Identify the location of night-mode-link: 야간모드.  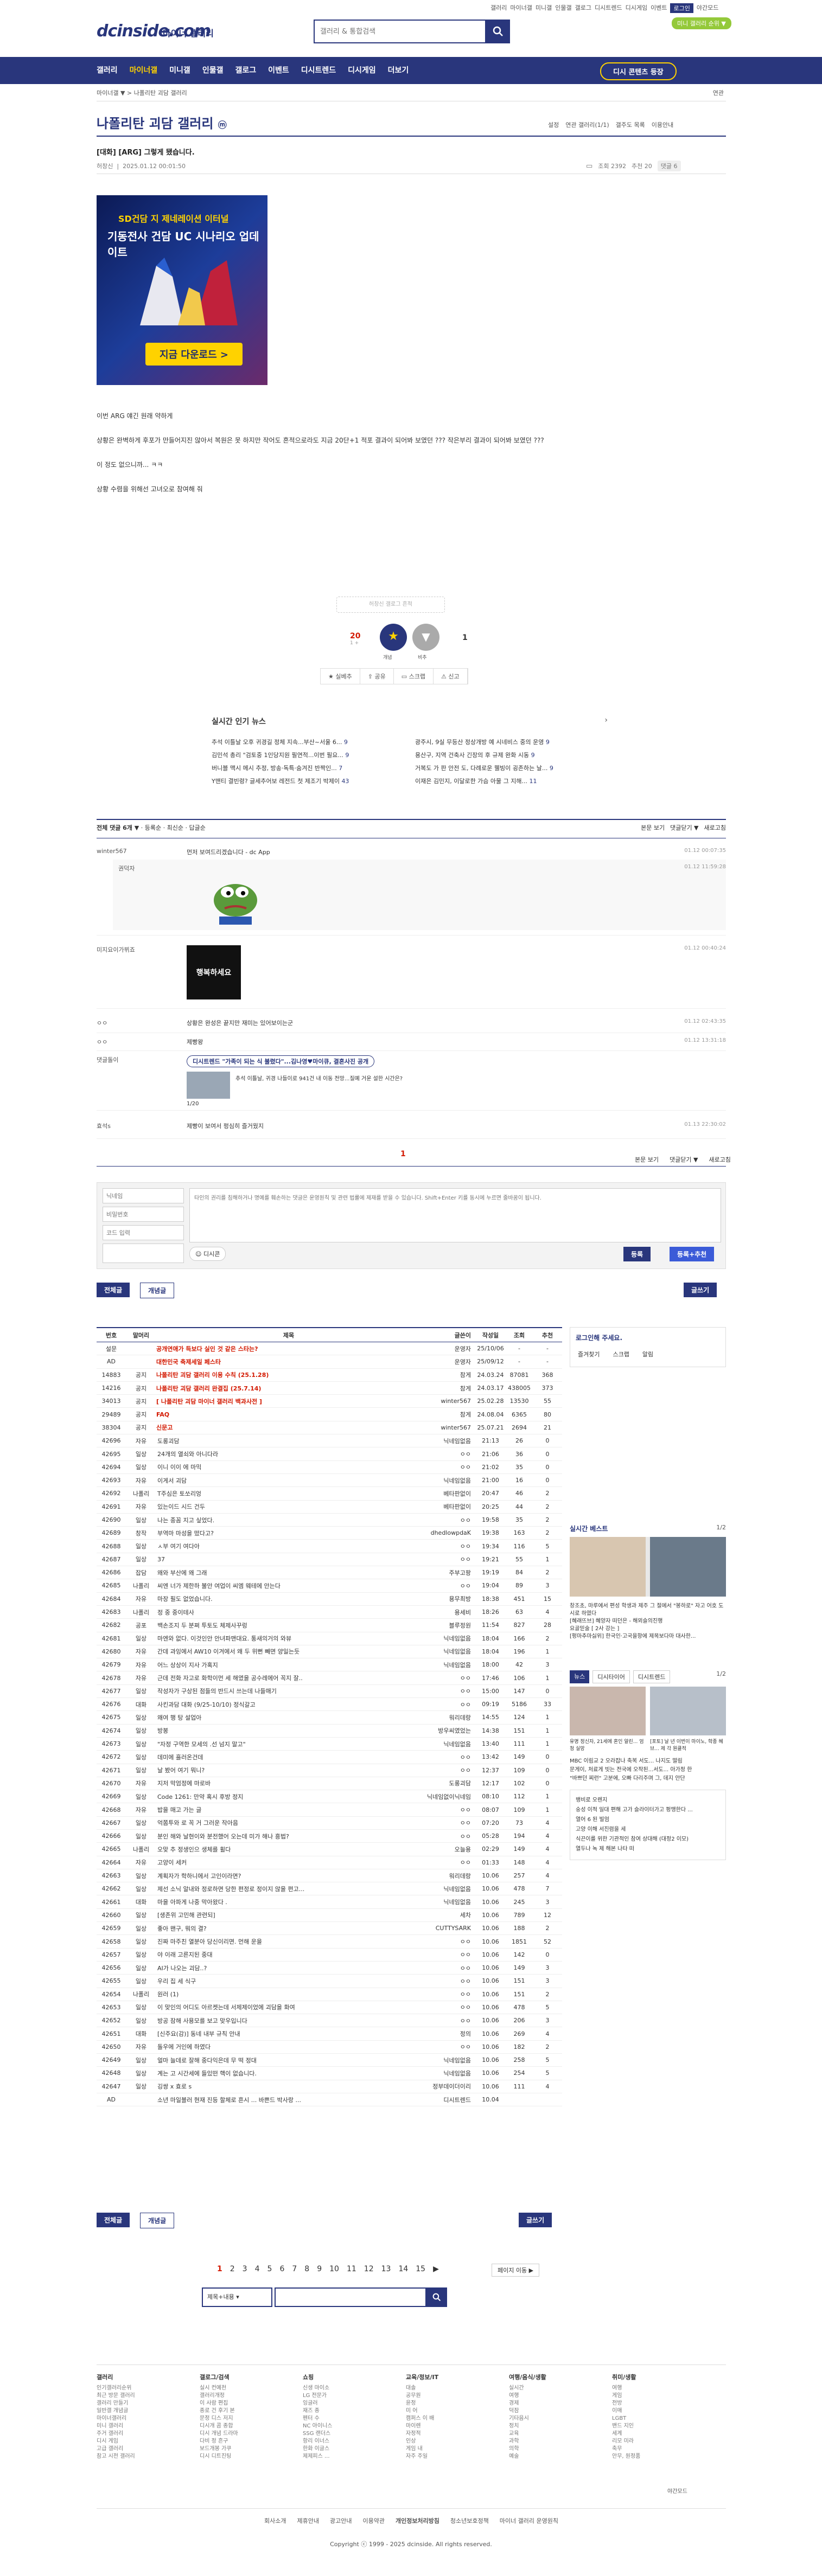
(677, 2492).